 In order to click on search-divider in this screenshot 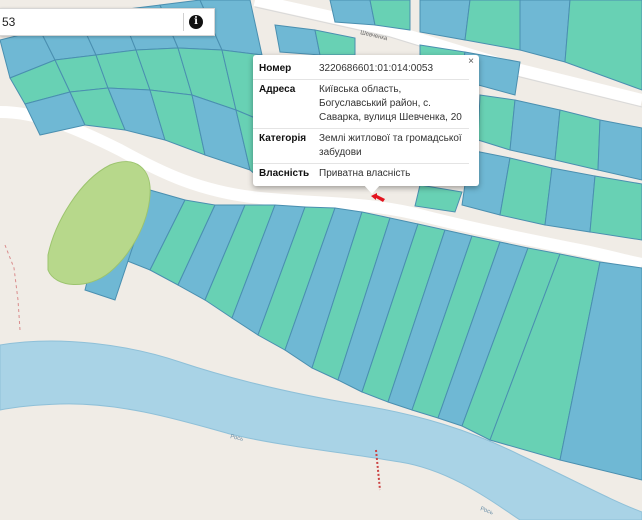, I will do `click(183, 22)`.